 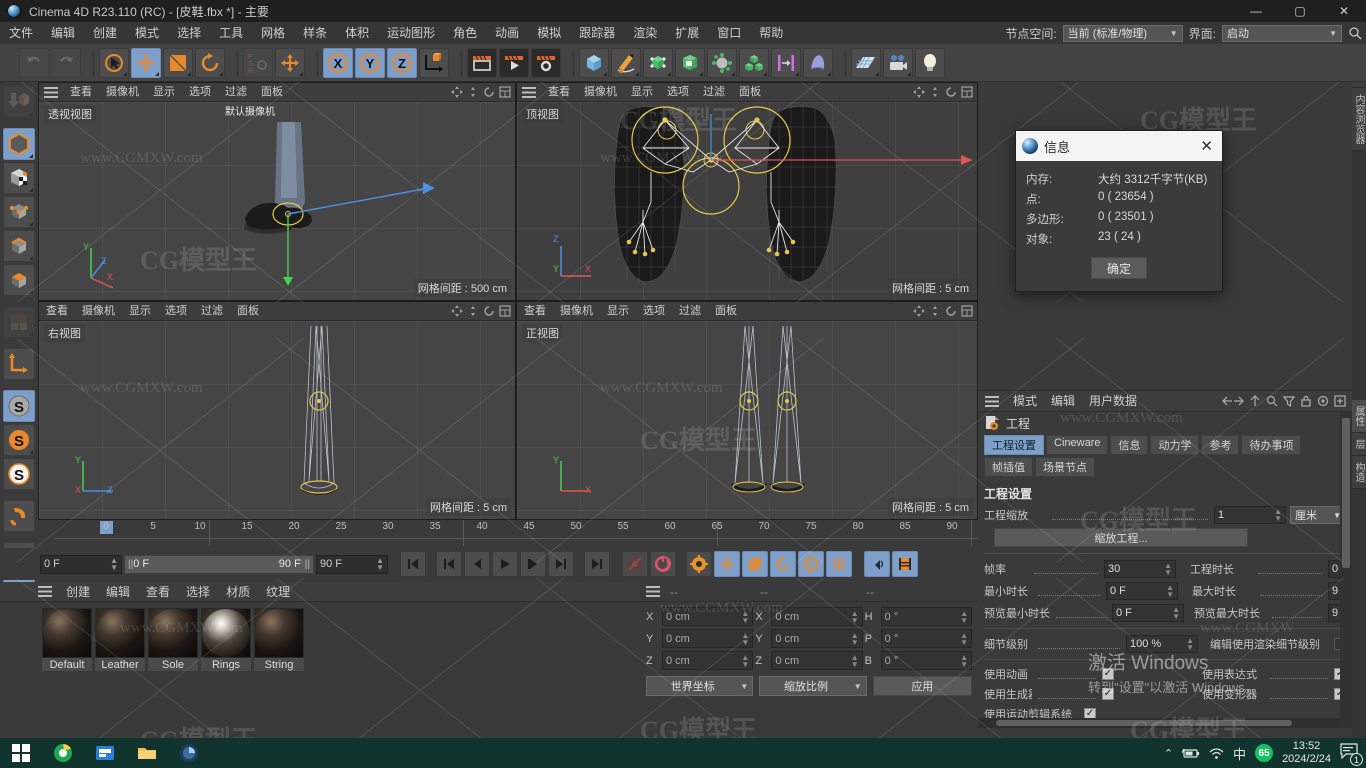 I want to click on tab-frame-interpolation: 帧插值, so click(x=1008, y=467).